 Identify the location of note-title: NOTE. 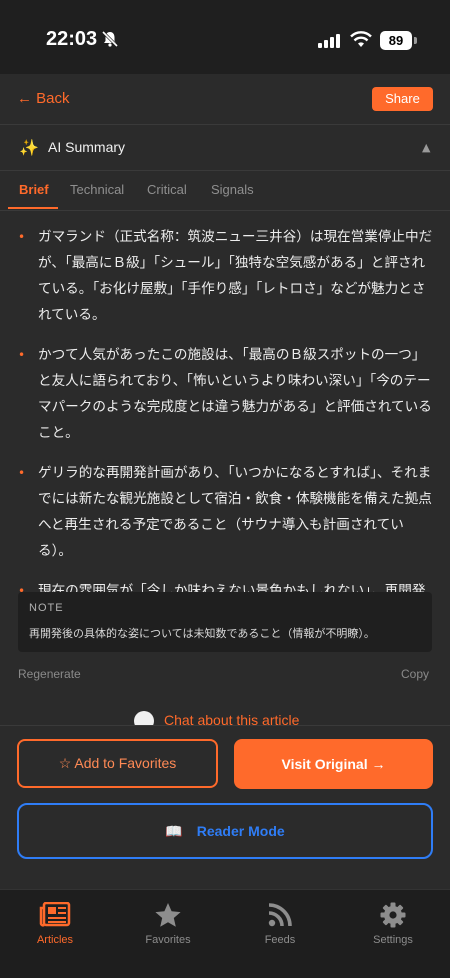
(46, 608).